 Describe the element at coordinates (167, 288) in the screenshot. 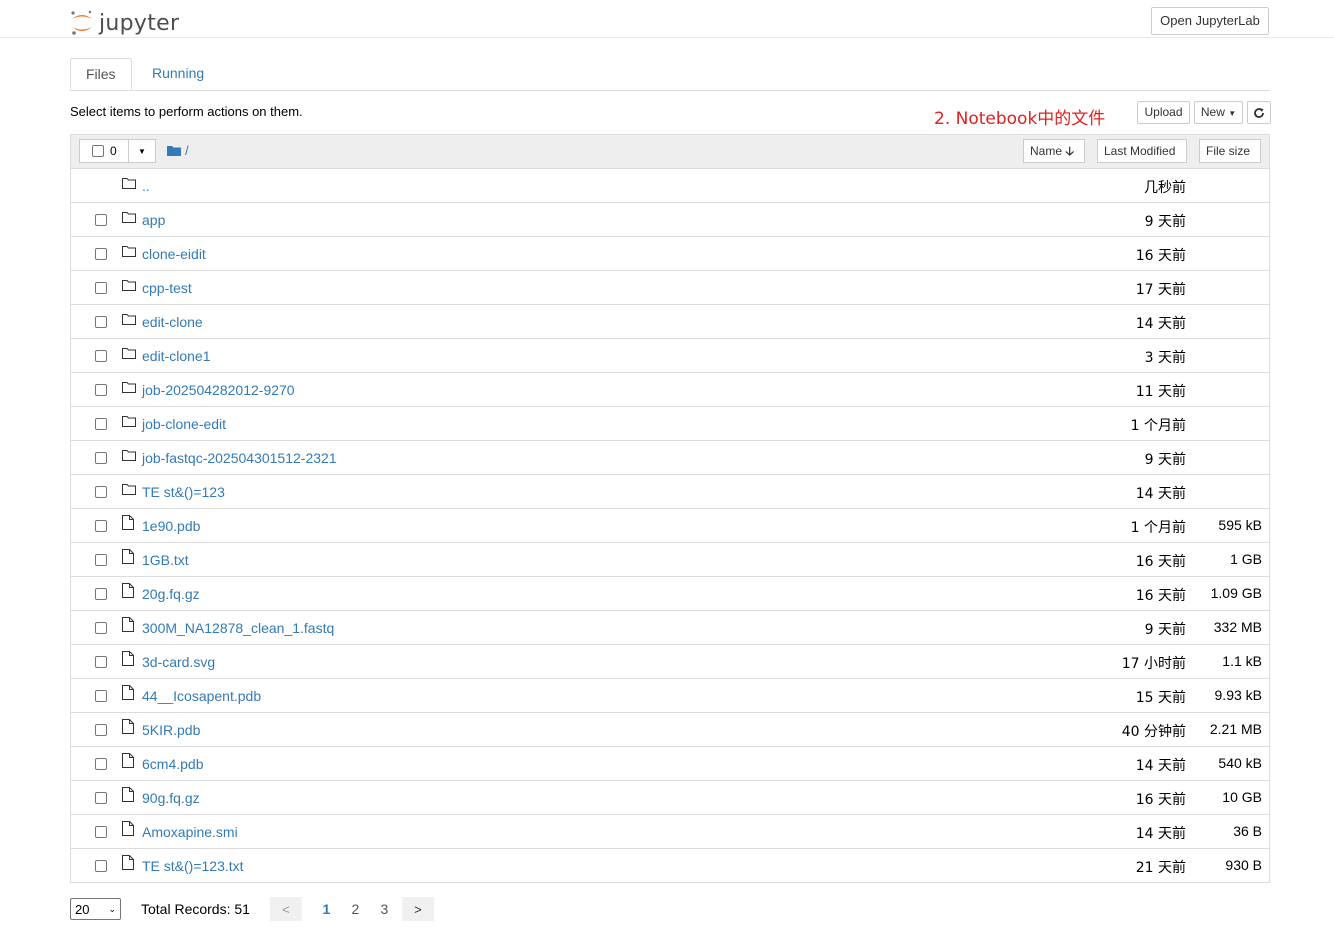

I see `folder-link: cpp-test` at that location.